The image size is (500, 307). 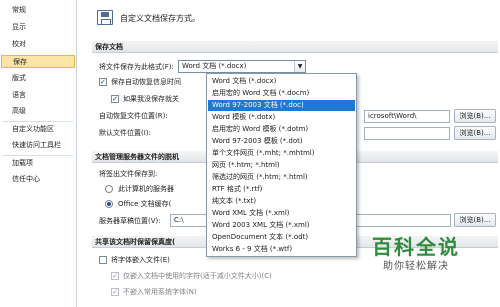 What do you see at coordinates (38, 61) in the screenshot?
I see `sidebar-item-save: 保存` at bounding box center [38, 61].